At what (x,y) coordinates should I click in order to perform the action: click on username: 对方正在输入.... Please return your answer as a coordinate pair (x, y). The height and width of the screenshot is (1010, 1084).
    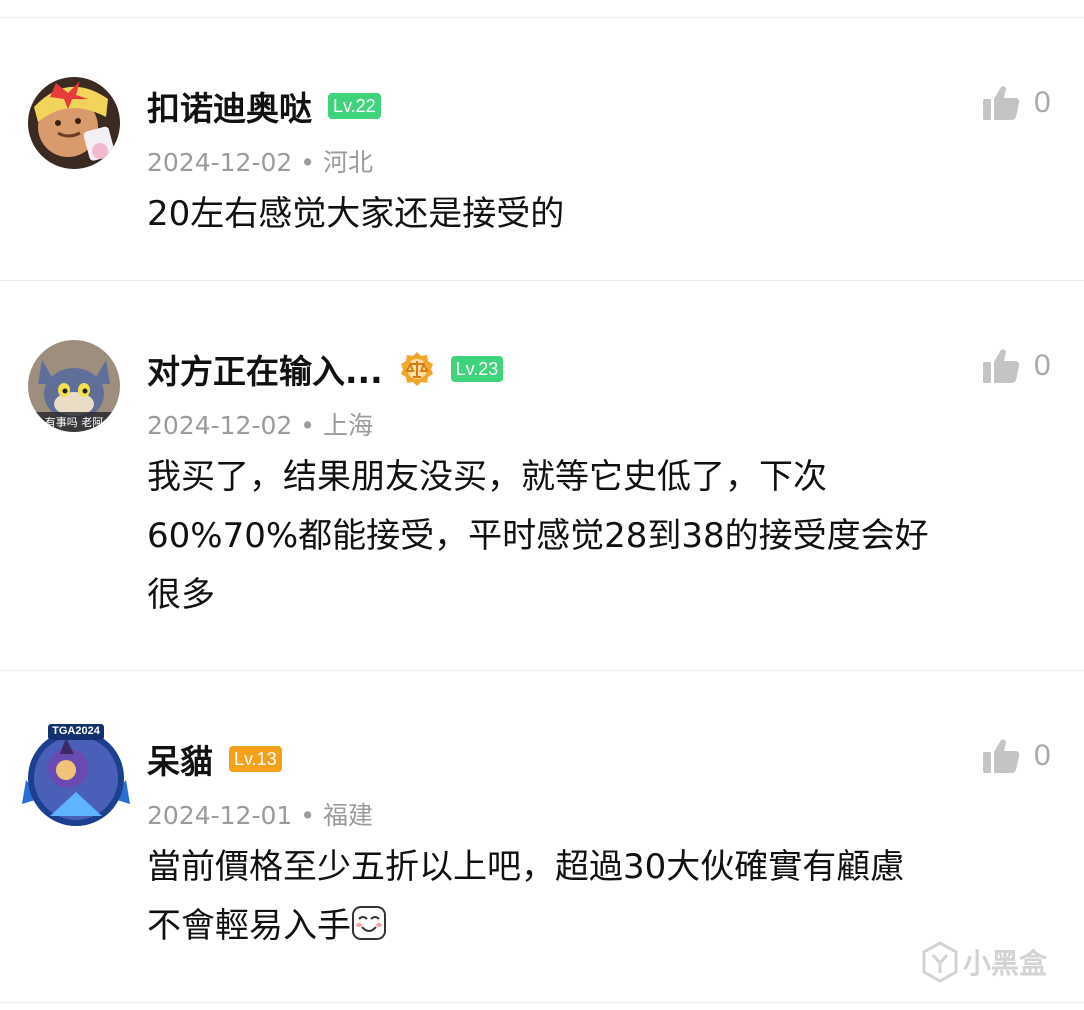
    Looking at the image, I should click on (265, 369).